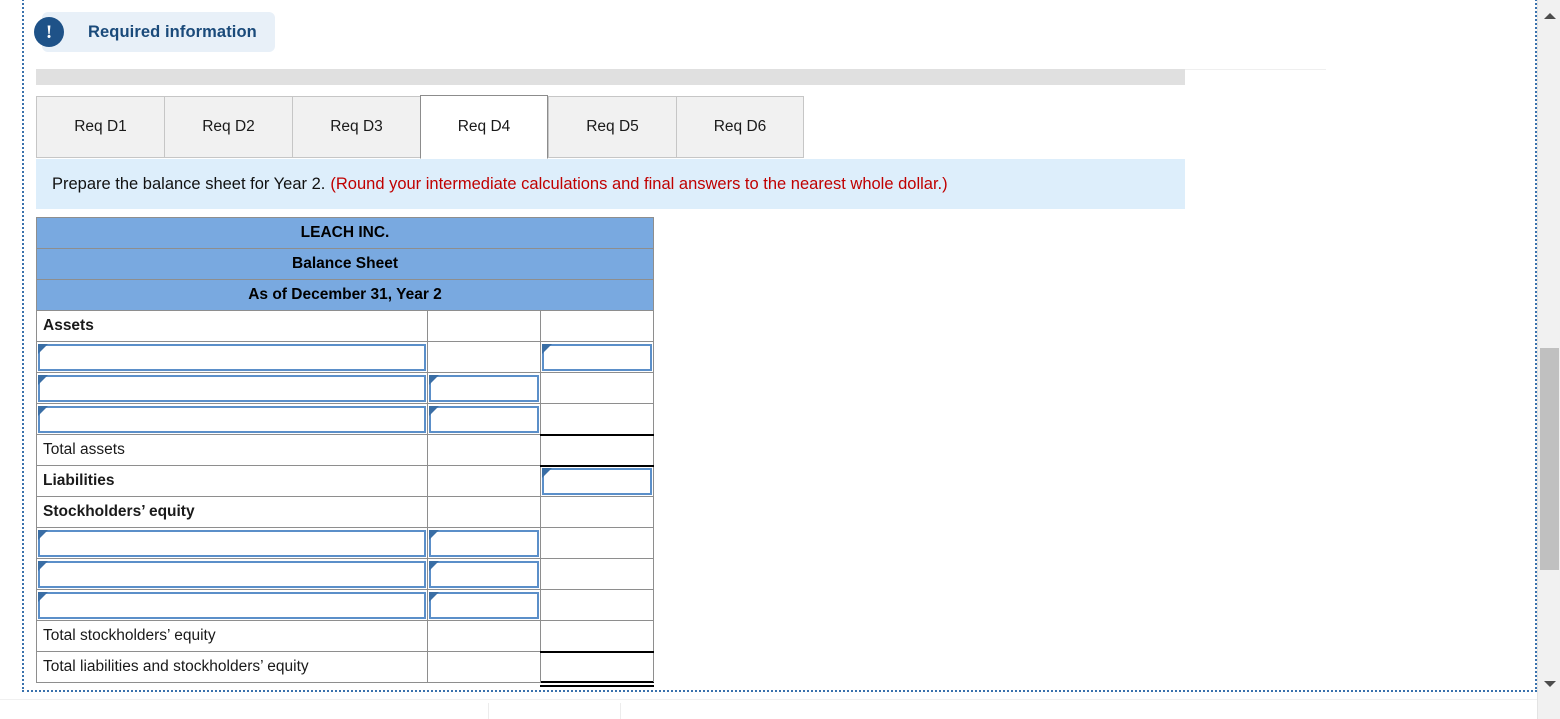 This screenshot has width=1560, height=719. I want to click on row-label-total-assets: Total assets, so click(232, 450).